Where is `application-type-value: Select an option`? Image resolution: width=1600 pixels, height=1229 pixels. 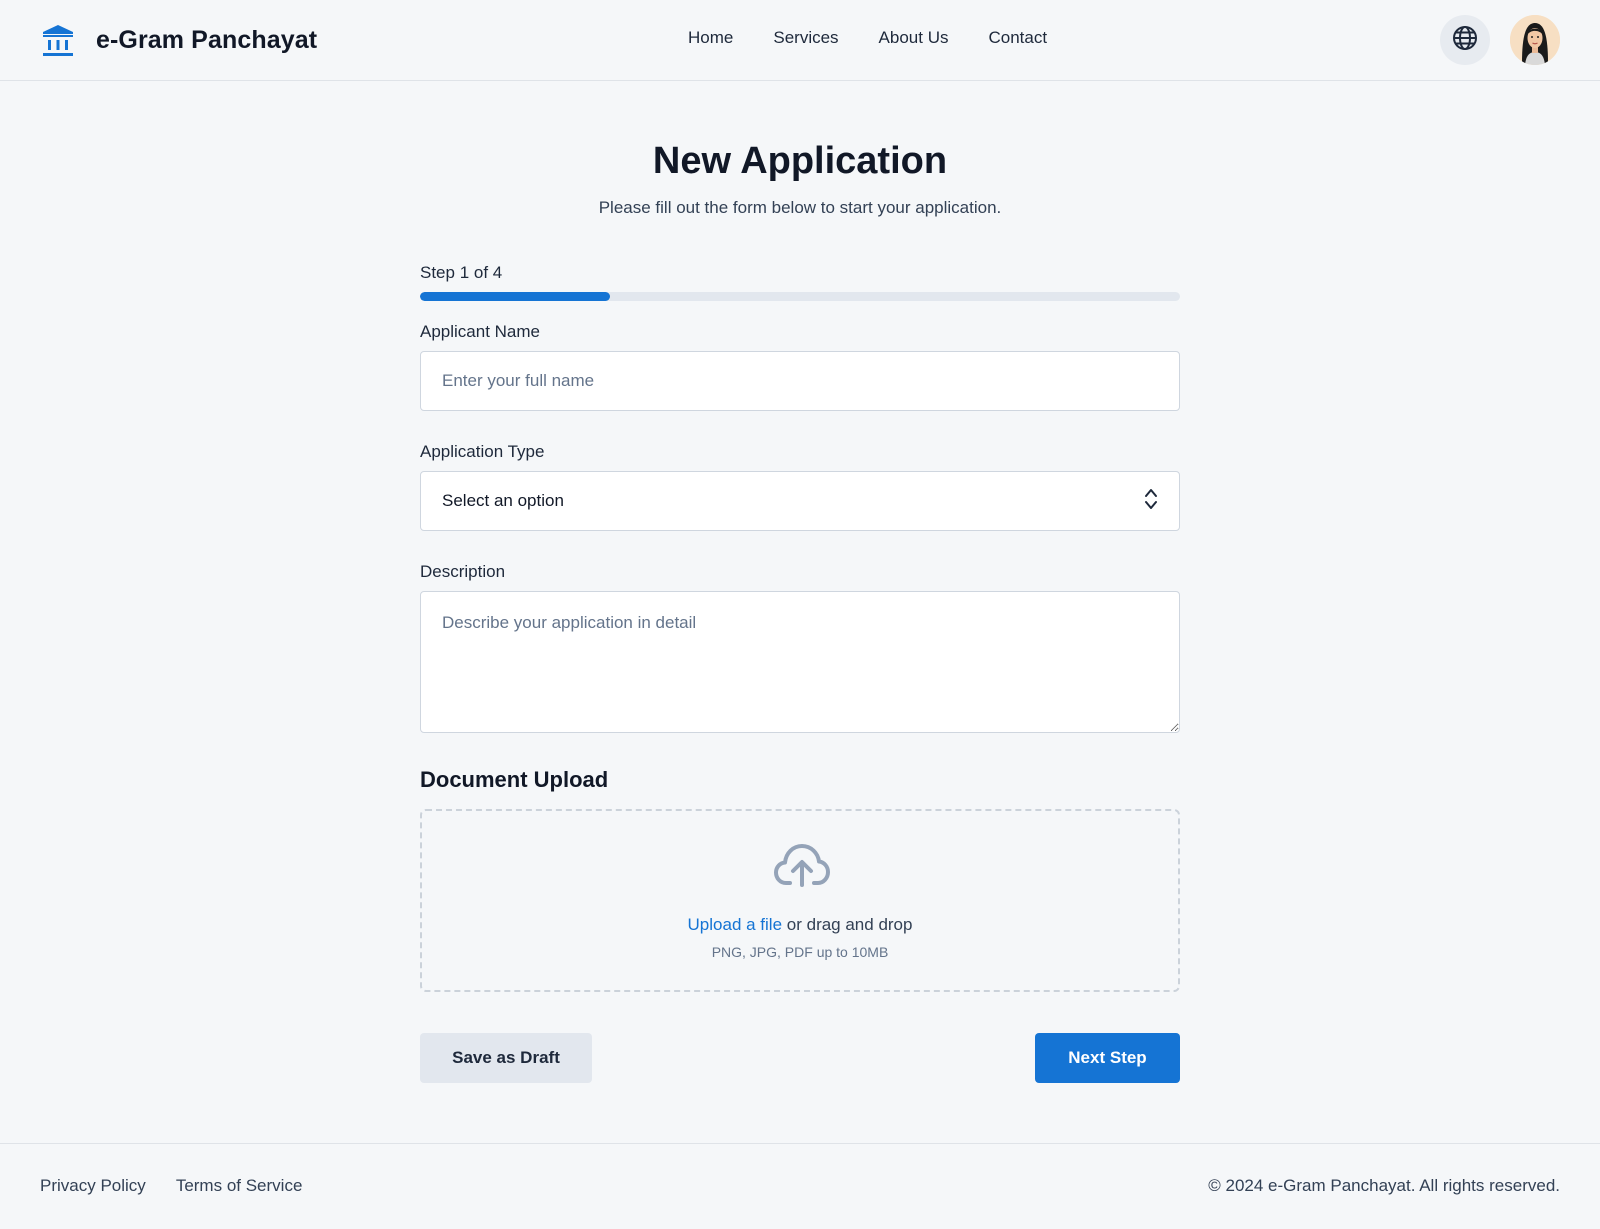 application-type-value: Select an option is located at coordinates (503, 500).